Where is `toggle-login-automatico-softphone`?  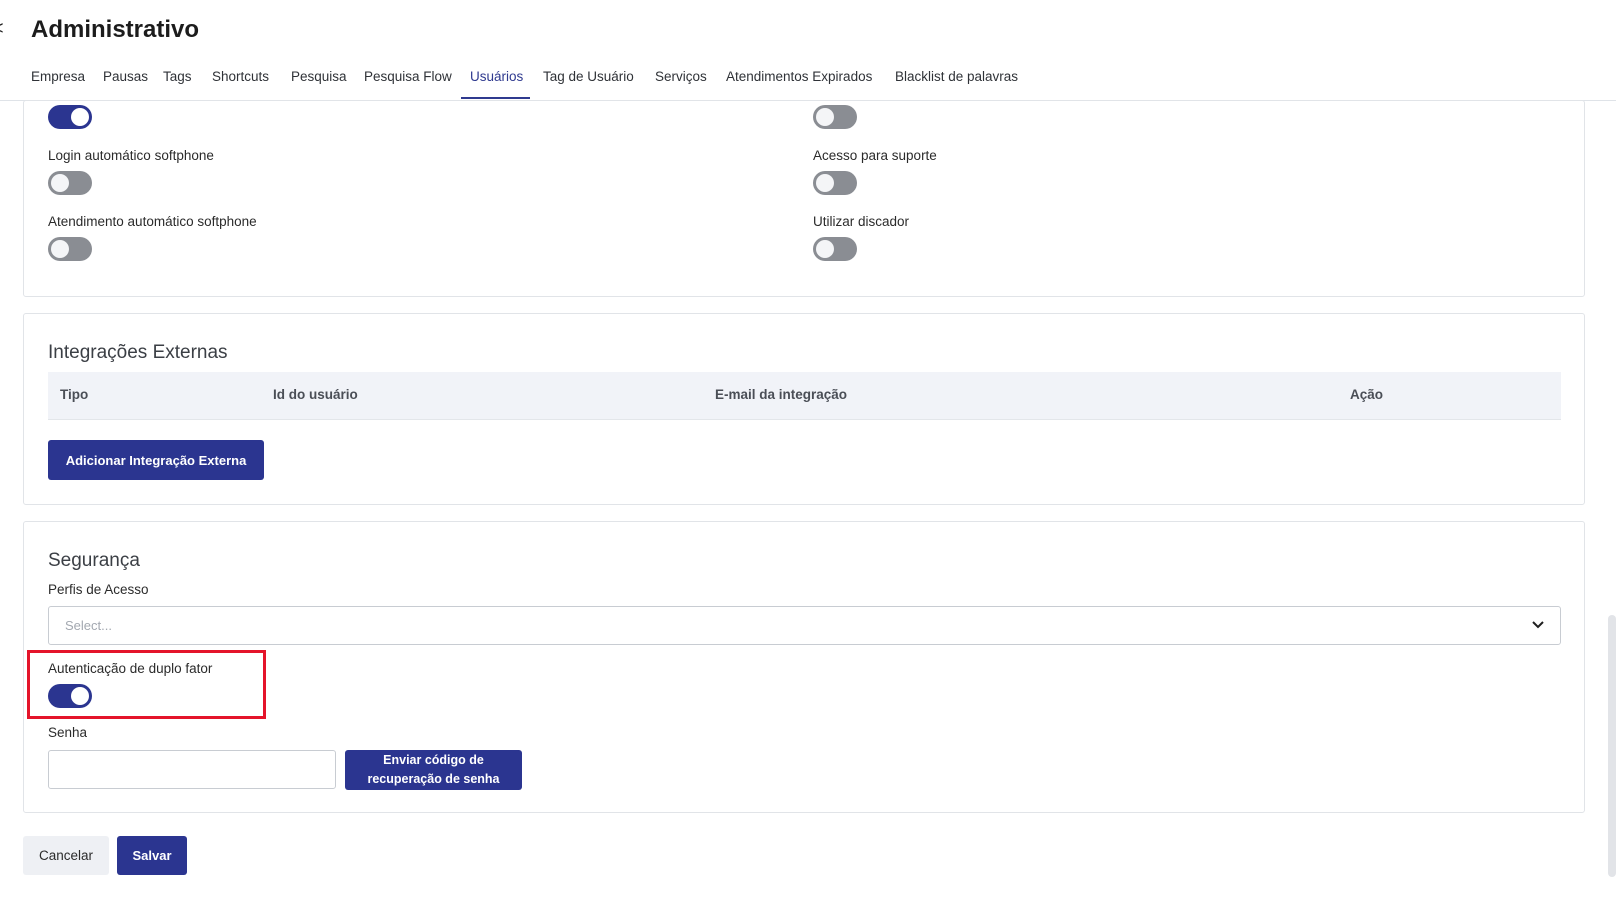
toggle-login-automatico-softphone is located at coordinates (70, 183).